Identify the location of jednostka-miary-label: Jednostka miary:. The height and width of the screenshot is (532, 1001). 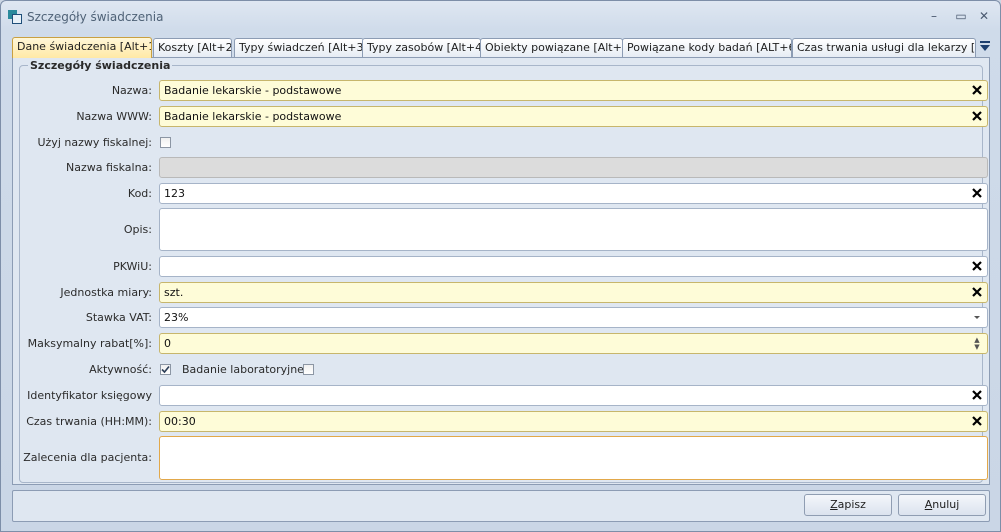
(106, 292).